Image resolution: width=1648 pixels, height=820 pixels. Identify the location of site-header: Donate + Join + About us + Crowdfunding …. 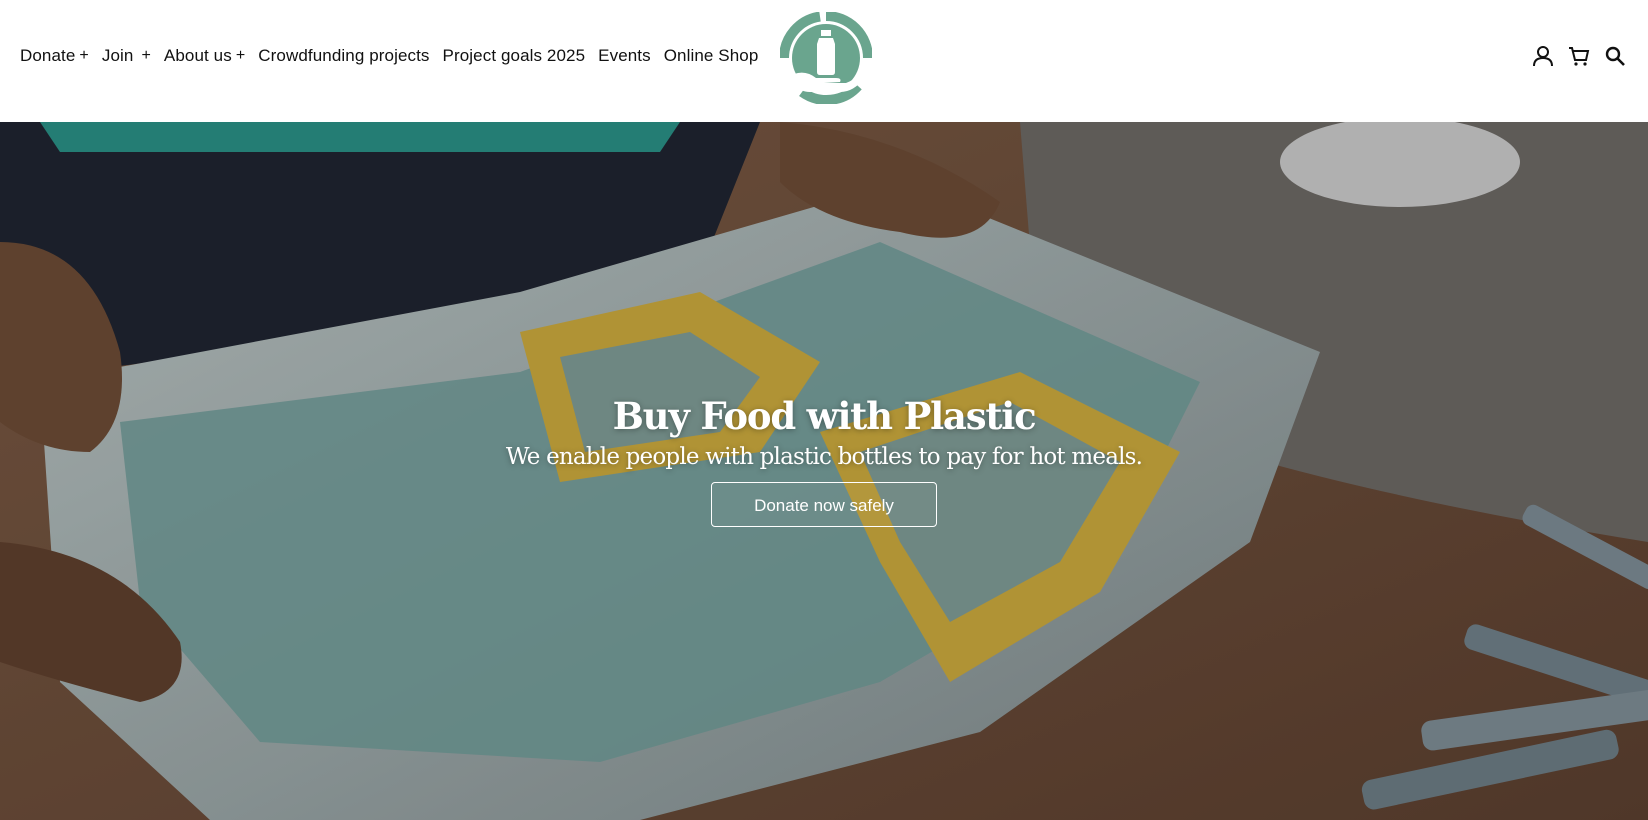
(824, 61).